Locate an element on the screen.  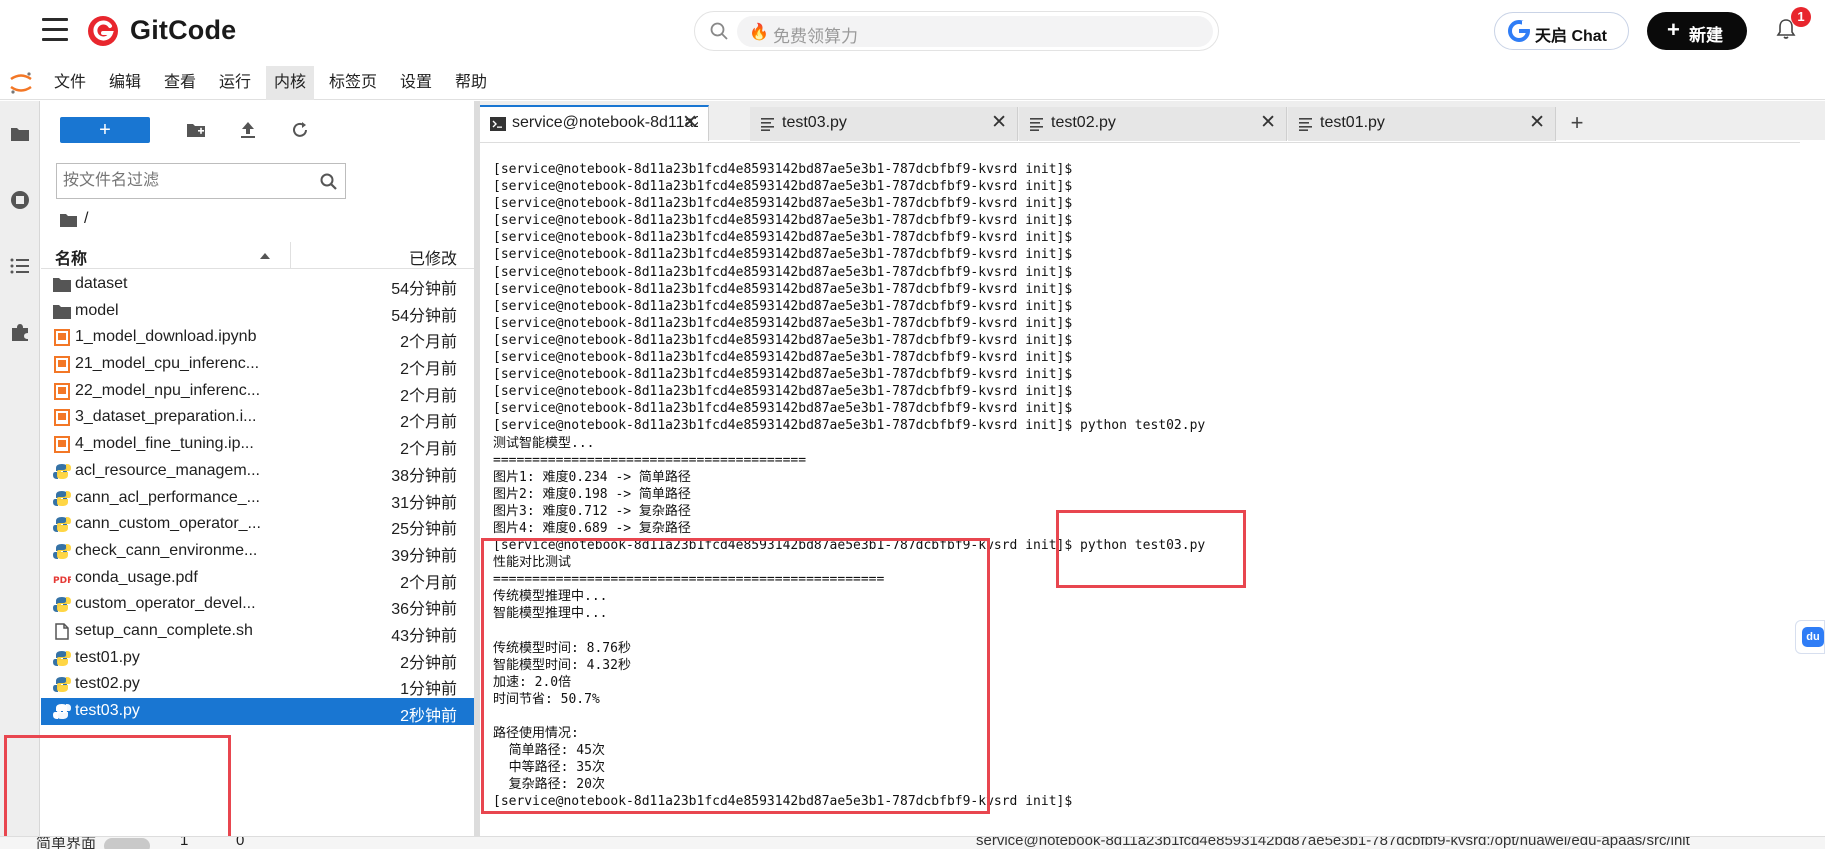
new-button: + 新建 is located at coordinates (1697, 31).